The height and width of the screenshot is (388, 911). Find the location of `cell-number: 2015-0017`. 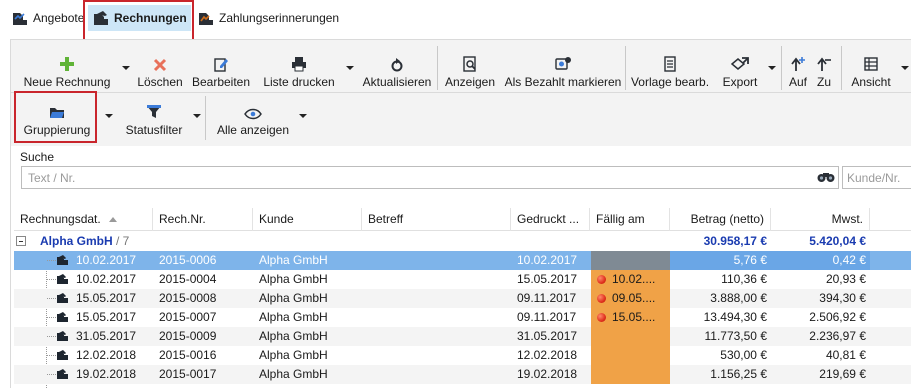

cell-number: 2015-0017 is located at coordinates (188, 374).